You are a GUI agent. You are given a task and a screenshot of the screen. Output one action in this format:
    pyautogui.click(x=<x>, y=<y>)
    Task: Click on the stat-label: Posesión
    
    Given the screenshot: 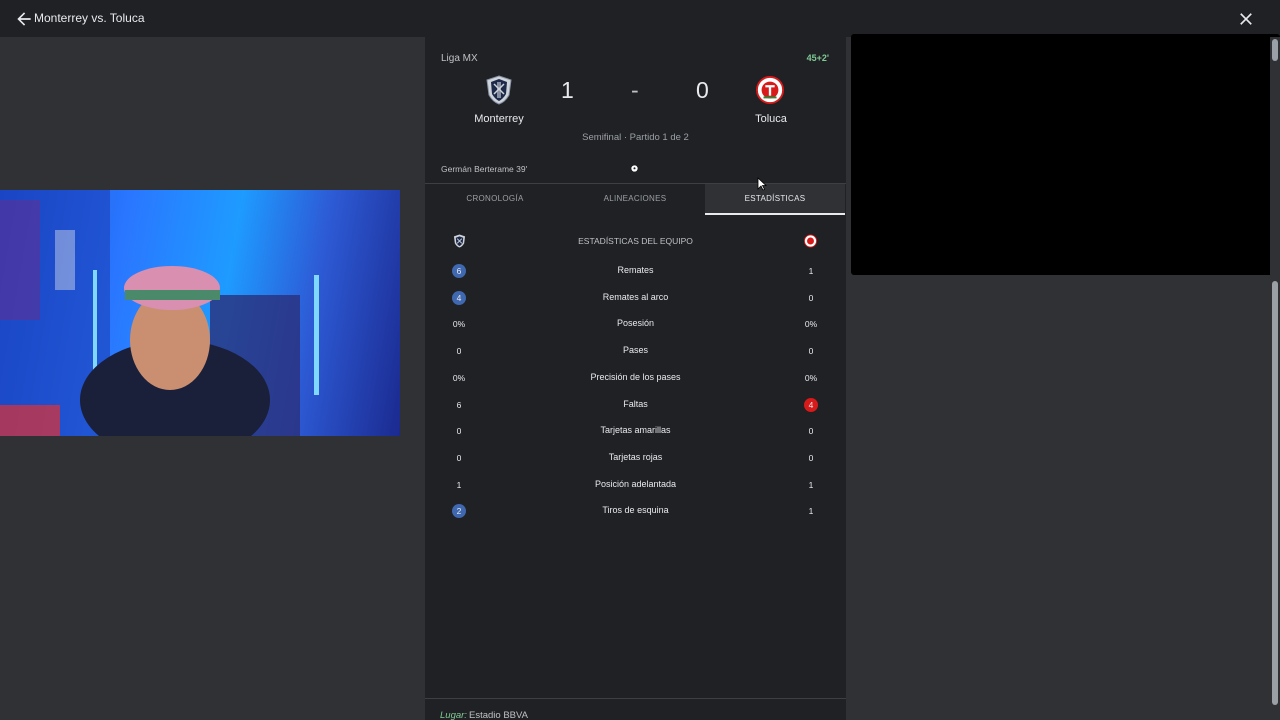 What is the action you would take?
    pyautogui.click(x=635, y=323)
    